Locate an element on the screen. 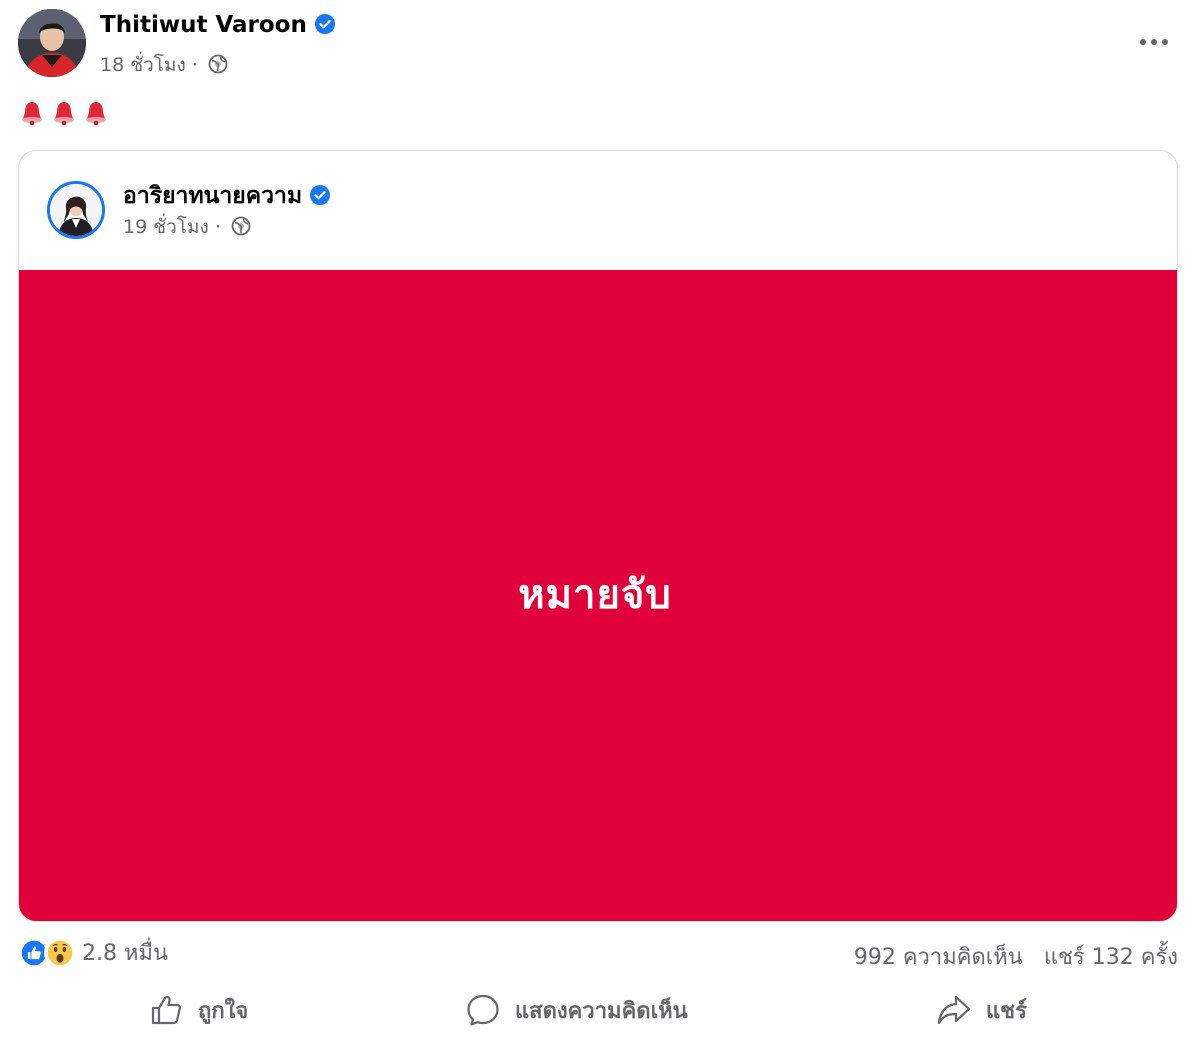 The height and width of the screenshot is (1049, 1200). share-button: แชร์ is located at coordinates (981, 1010).